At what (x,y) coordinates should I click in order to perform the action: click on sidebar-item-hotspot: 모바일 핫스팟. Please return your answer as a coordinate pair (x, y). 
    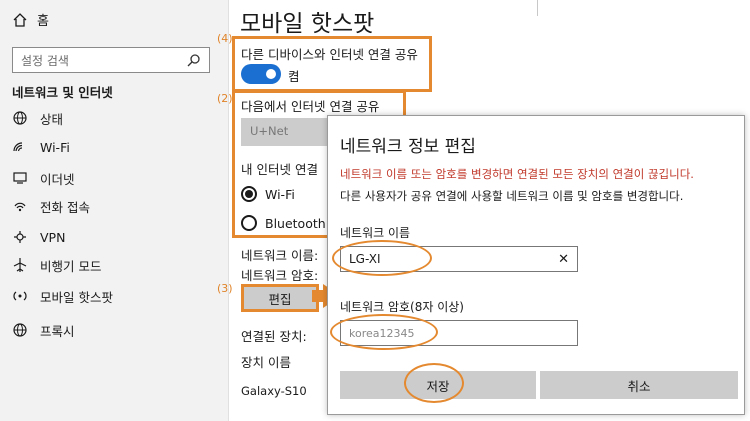
    Looking at the image, I should click on (62, 296).